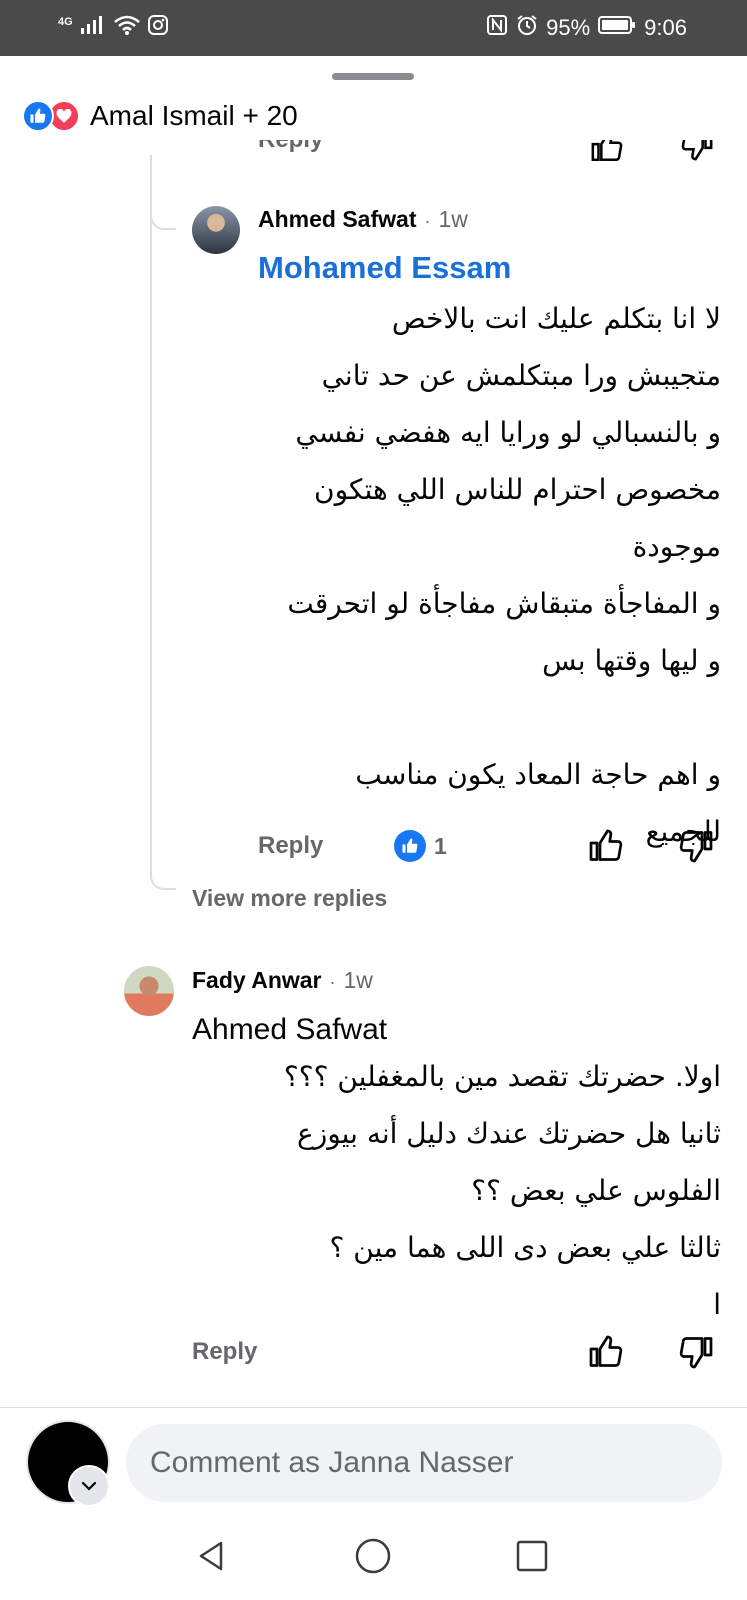  Describe the element at coordinates (373, 76) in the screenshot. I see `sheet-drag-handle` at that location.